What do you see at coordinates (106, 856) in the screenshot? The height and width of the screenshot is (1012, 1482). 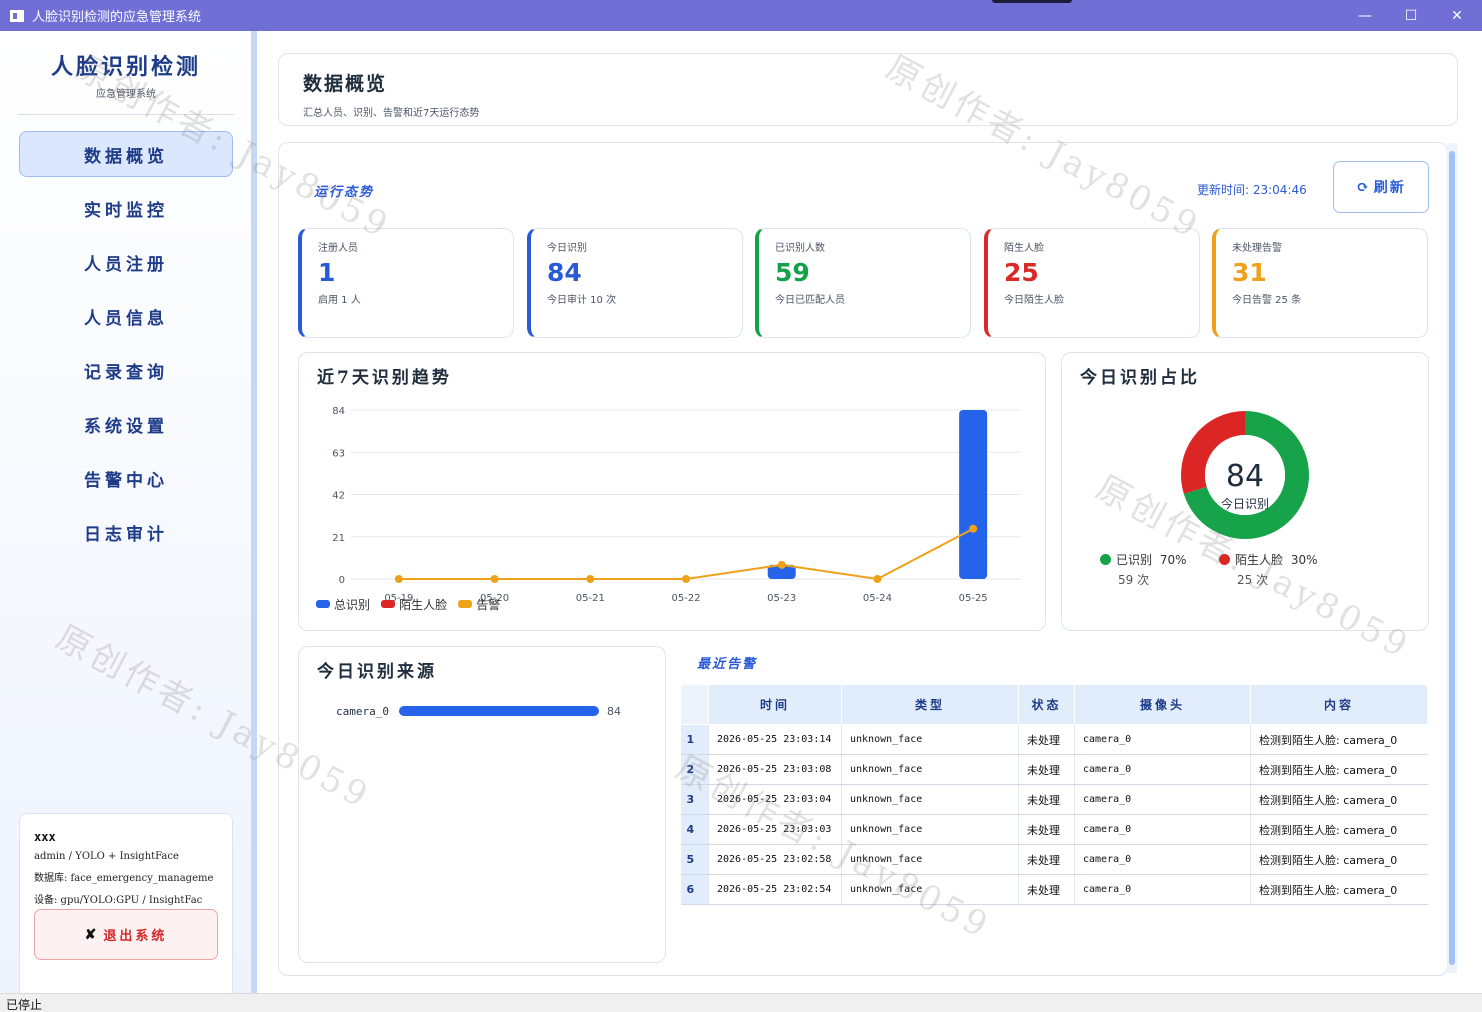 I see `user-role: admin / YOLO + InsightFace` at bounding box center [106, 856].